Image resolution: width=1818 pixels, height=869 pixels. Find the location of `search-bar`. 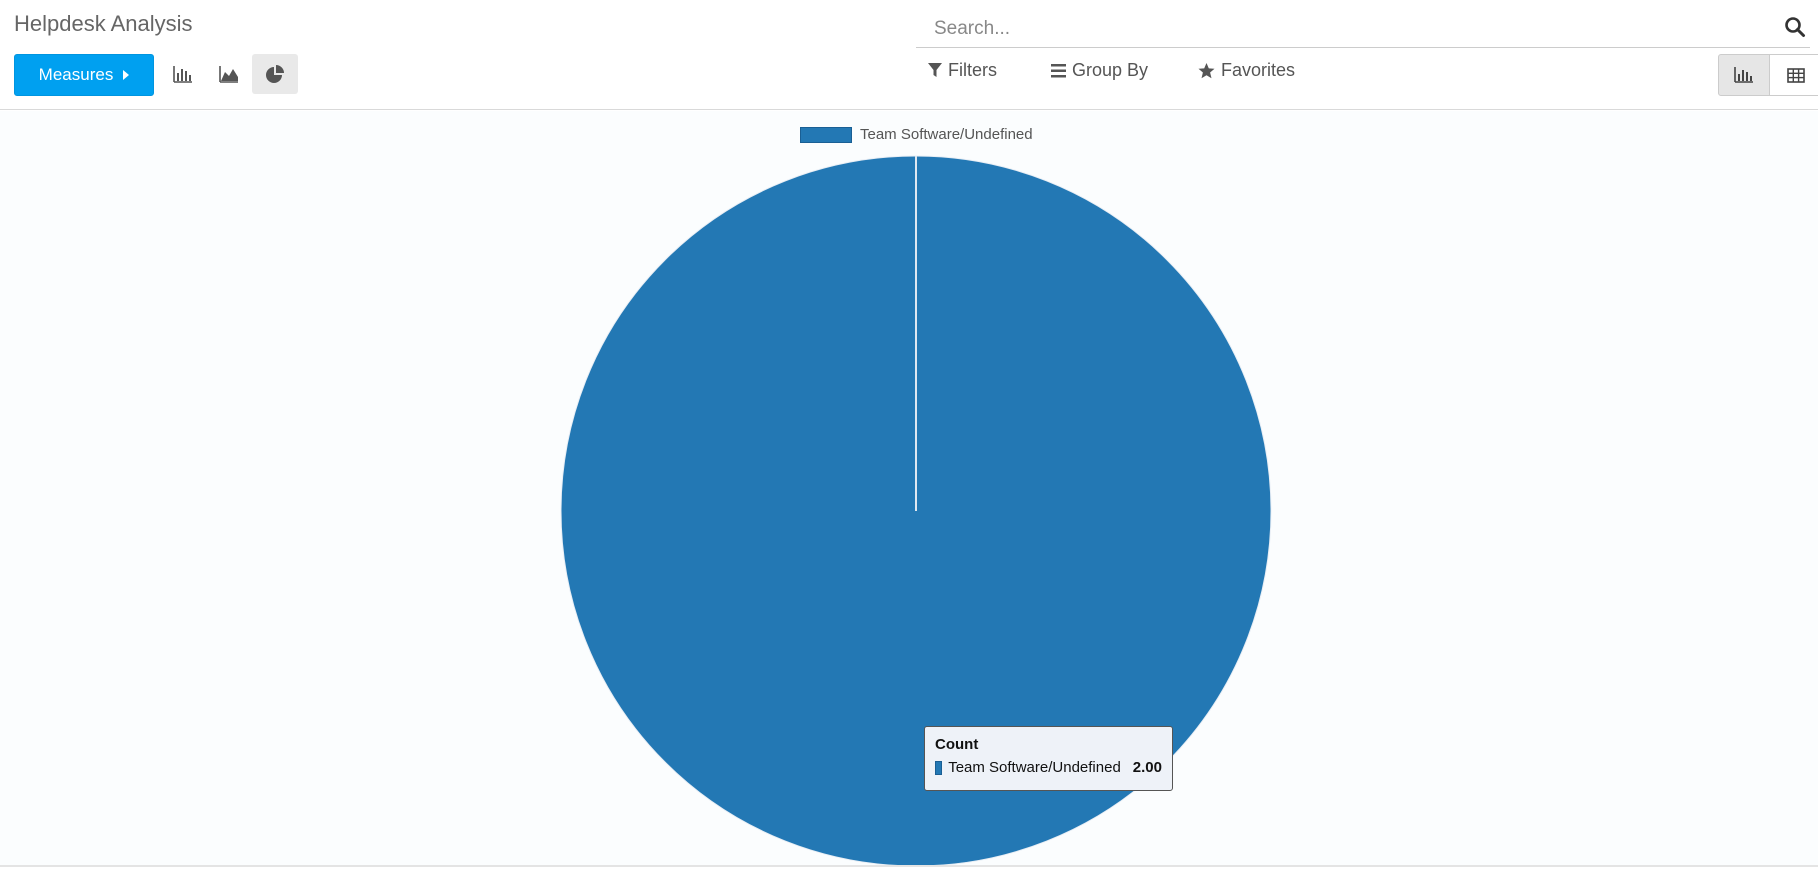

search-bar is located at coordinates (1363, 29).